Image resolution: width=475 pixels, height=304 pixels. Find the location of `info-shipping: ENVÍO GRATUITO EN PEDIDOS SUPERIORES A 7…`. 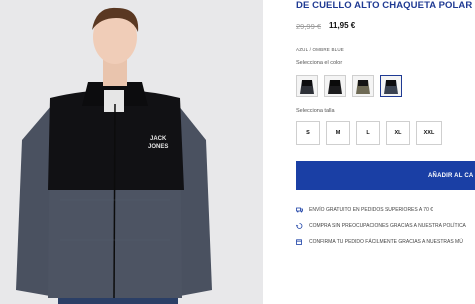

info-shipping: ENVÍO GRATUITO EN PEDIDOS SUPERIORES A 7… is located at coordinates (364, 210).